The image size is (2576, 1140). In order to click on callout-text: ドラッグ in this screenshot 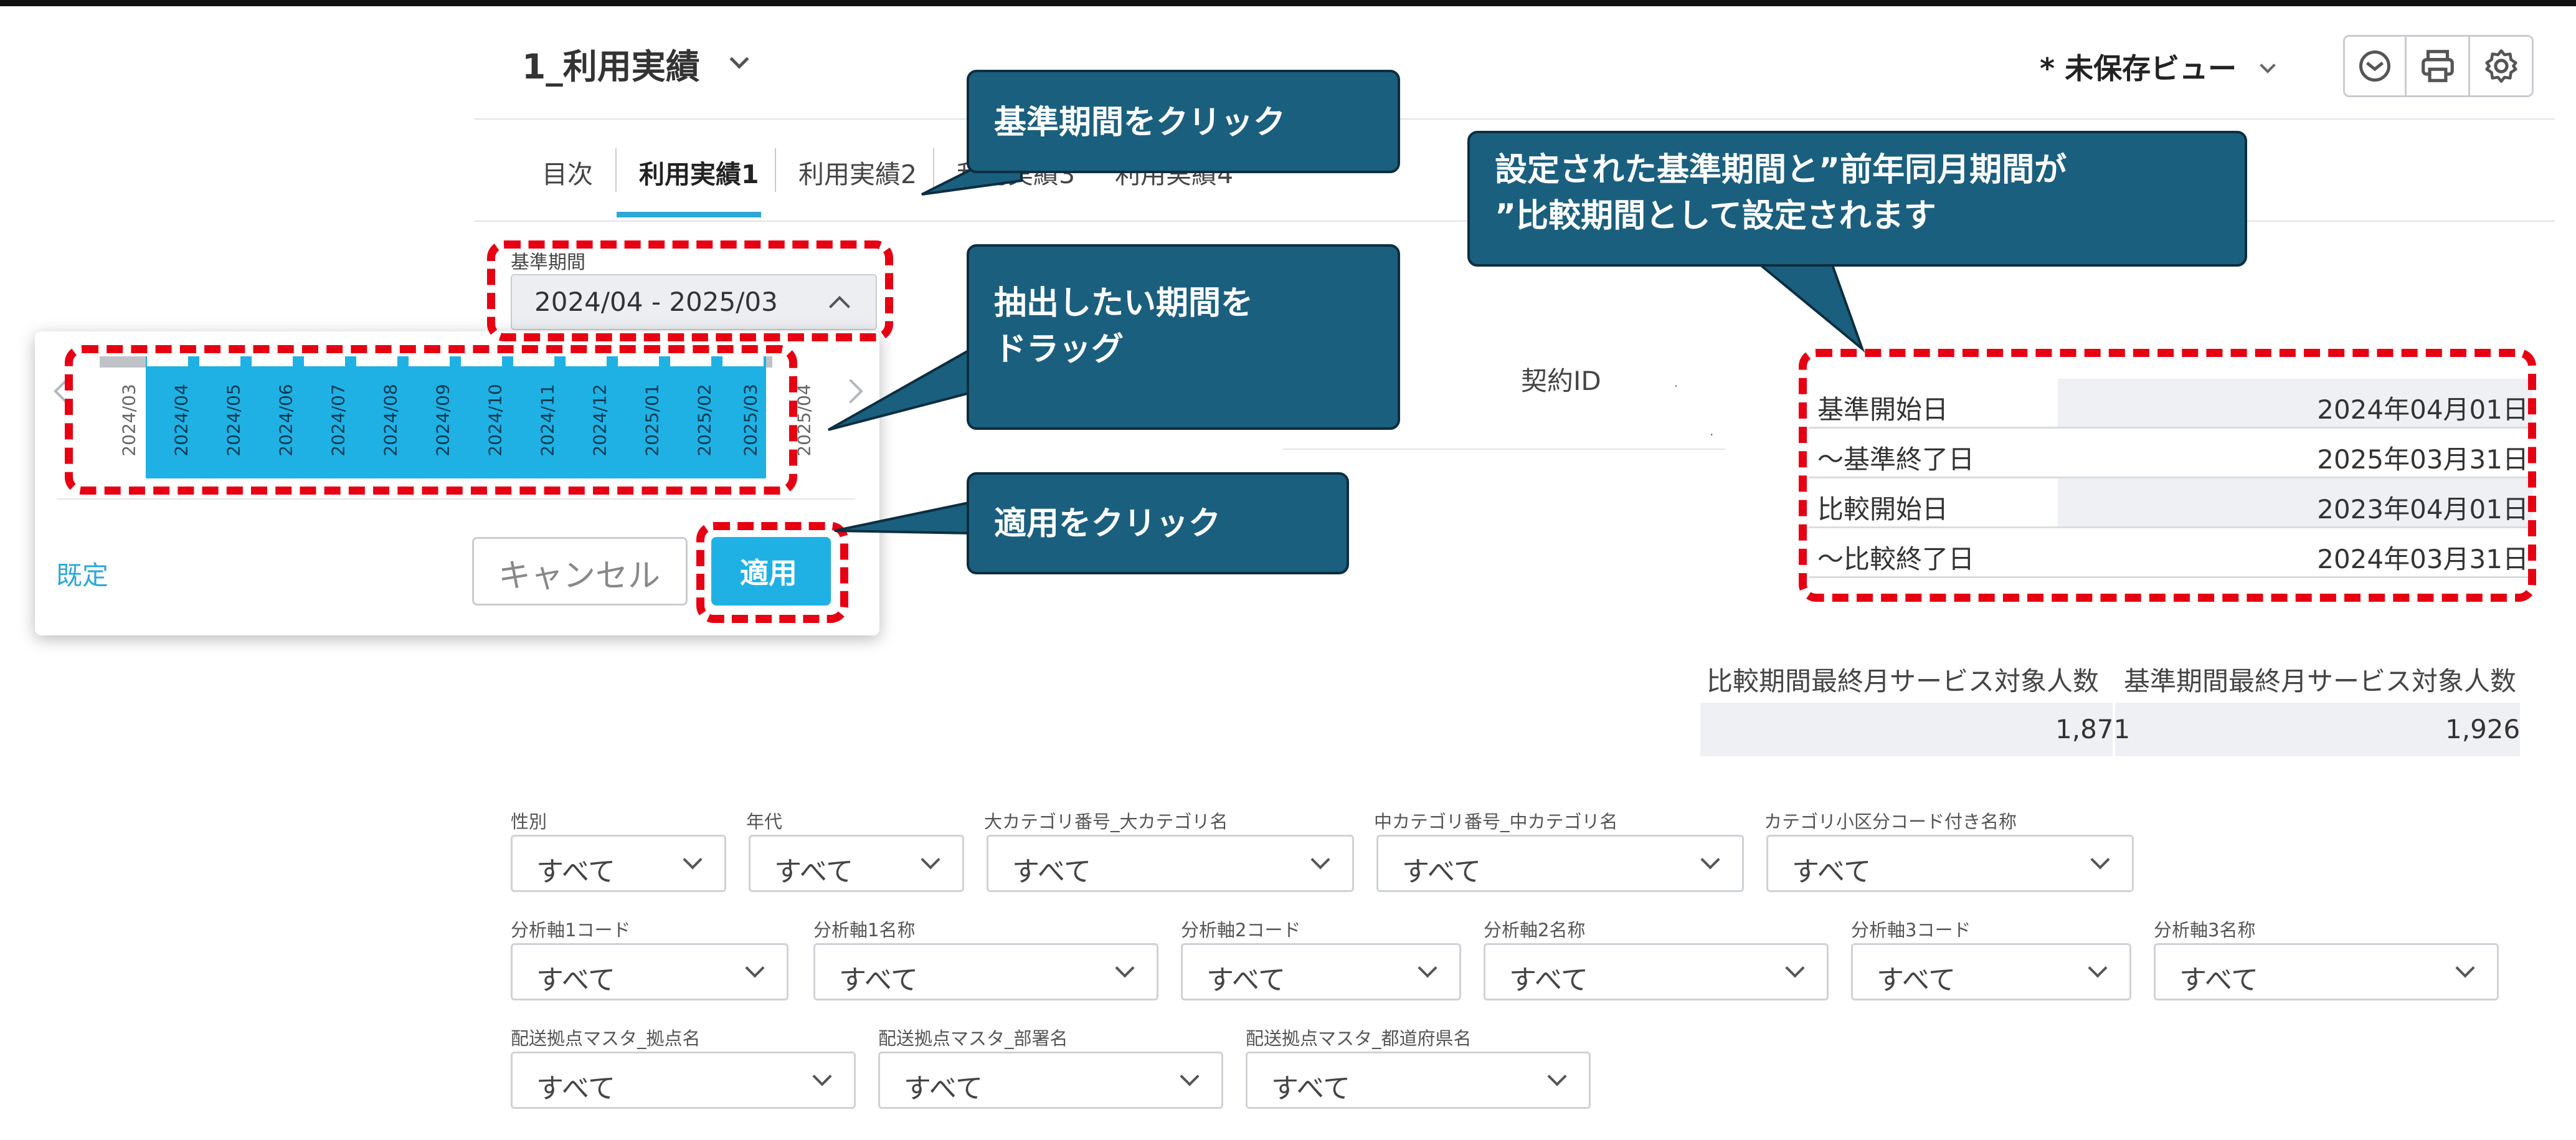, I will do `click(1059, 349)`.